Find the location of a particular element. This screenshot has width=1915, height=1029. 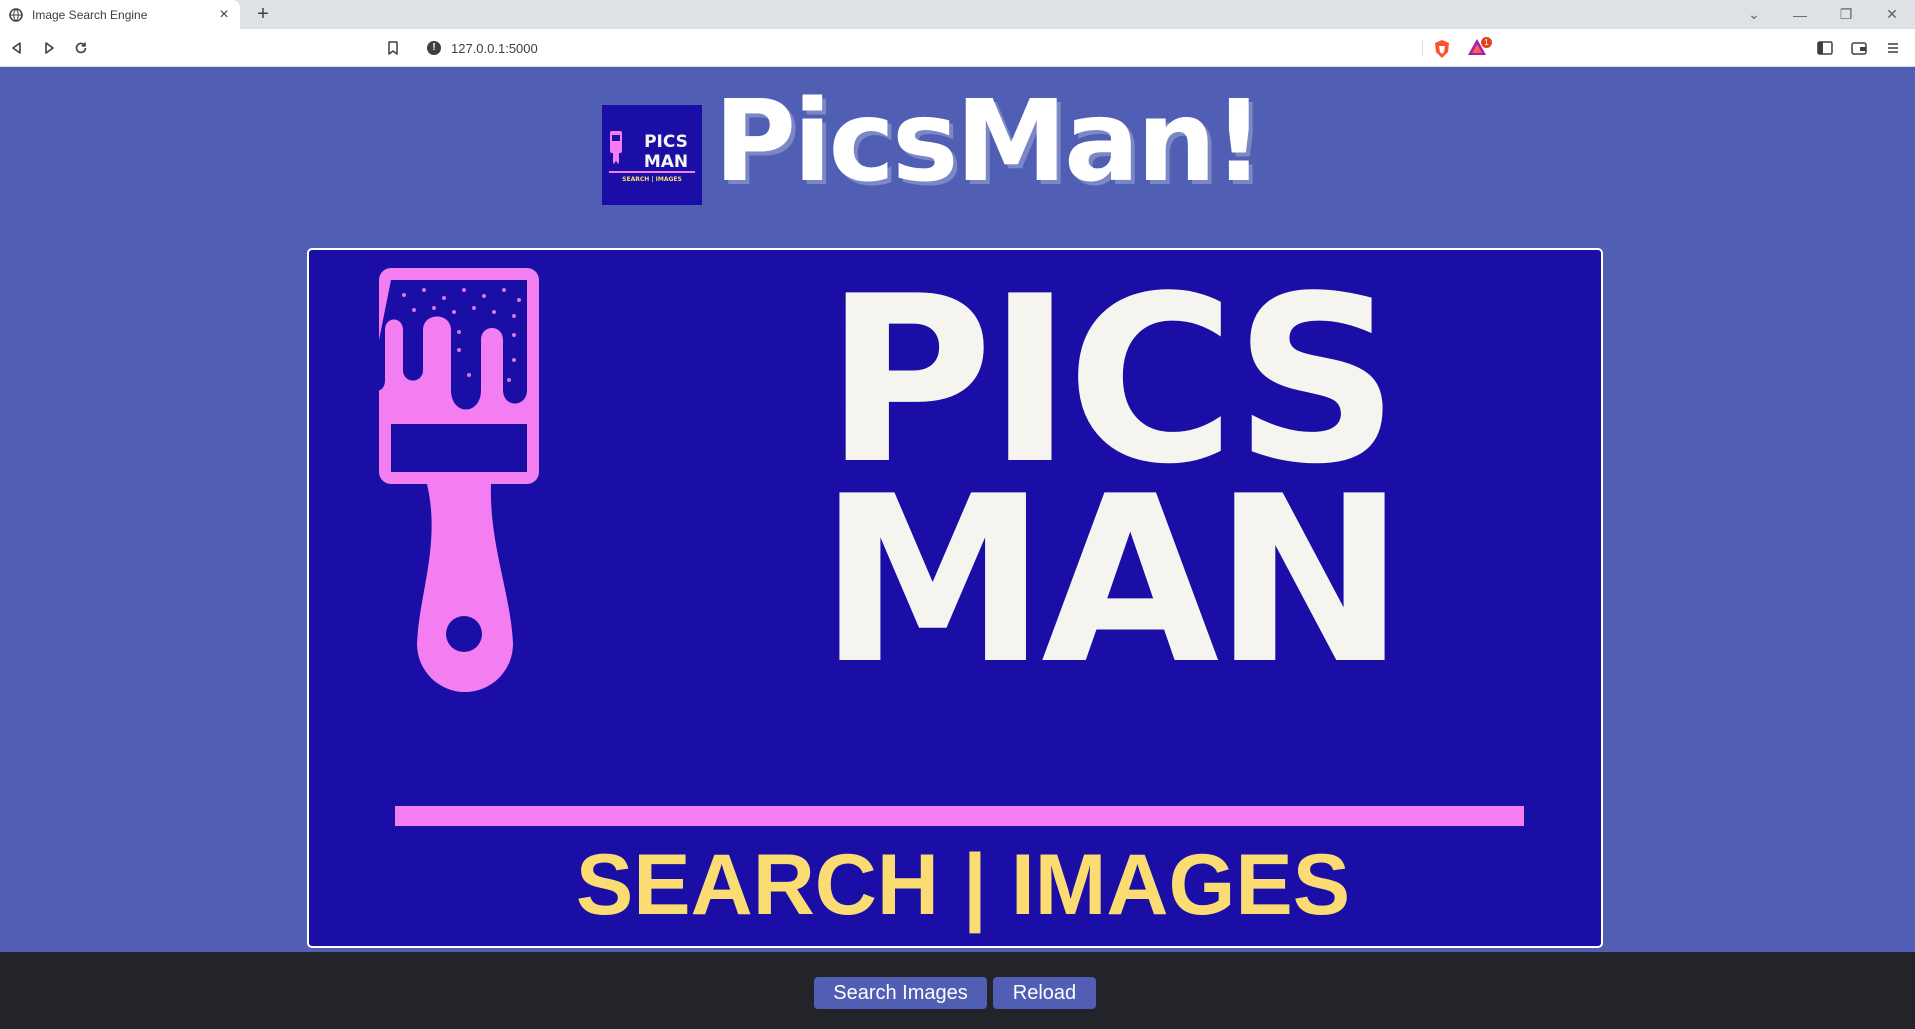

omnibox-divider is located at coordinates (1422, 48).